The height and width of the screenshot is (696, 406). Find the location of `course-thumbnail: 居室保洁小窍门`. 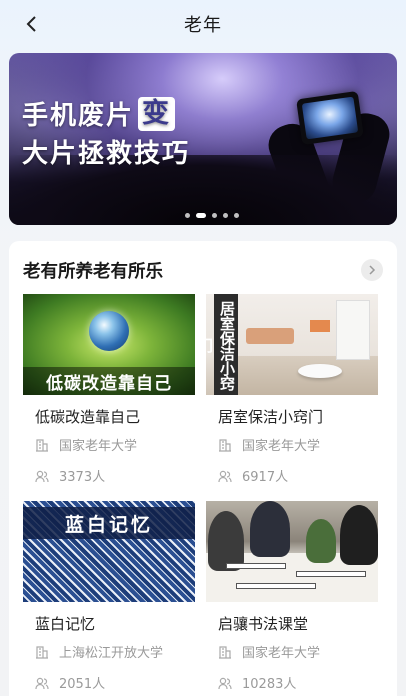

course-thumbnail: 居室保洁小窍门 is located at coordinates (292, 344).